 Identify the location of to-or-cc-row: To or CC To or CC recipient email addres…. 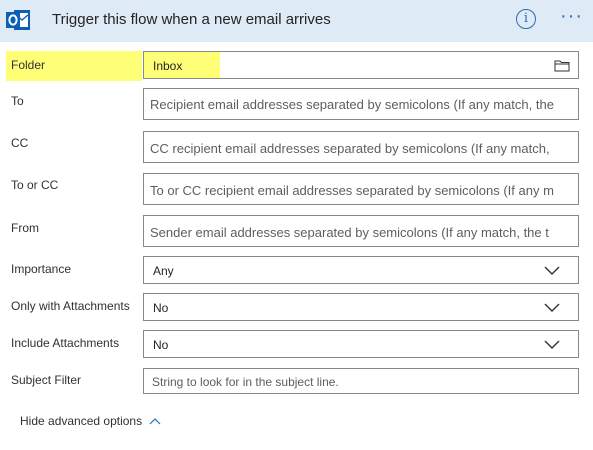
(296, 189).